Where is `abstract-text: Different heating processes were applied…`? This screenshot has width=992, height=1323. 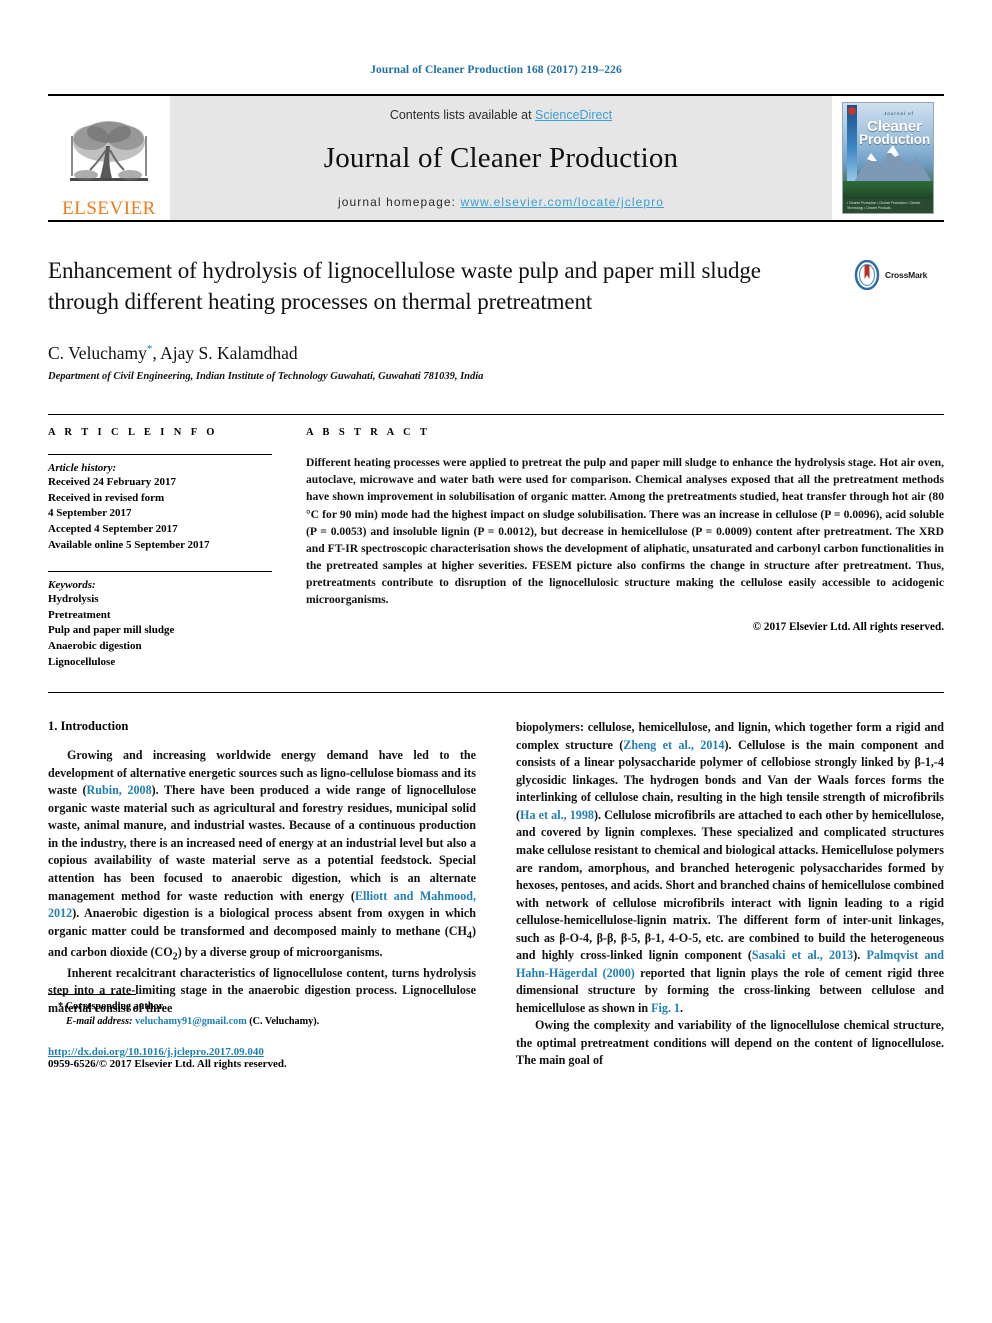 abstract-text: Different heating processes were applied… is located at coordinates (625, 531).